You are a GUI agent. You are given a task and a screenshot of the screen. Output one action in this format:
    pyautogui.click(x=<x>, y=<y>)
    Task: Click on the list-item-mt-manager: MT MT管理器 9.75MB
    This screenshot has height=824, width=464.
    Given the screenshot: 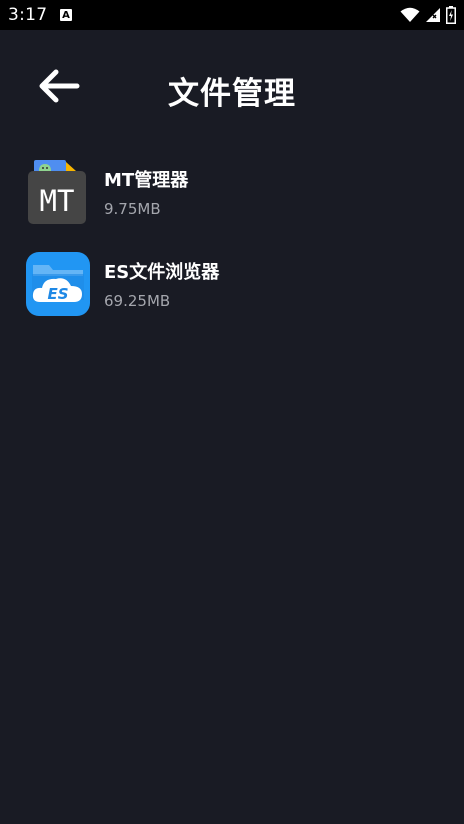 What is the action you would take?
    pyautogui.click(x=232, y=194)
    